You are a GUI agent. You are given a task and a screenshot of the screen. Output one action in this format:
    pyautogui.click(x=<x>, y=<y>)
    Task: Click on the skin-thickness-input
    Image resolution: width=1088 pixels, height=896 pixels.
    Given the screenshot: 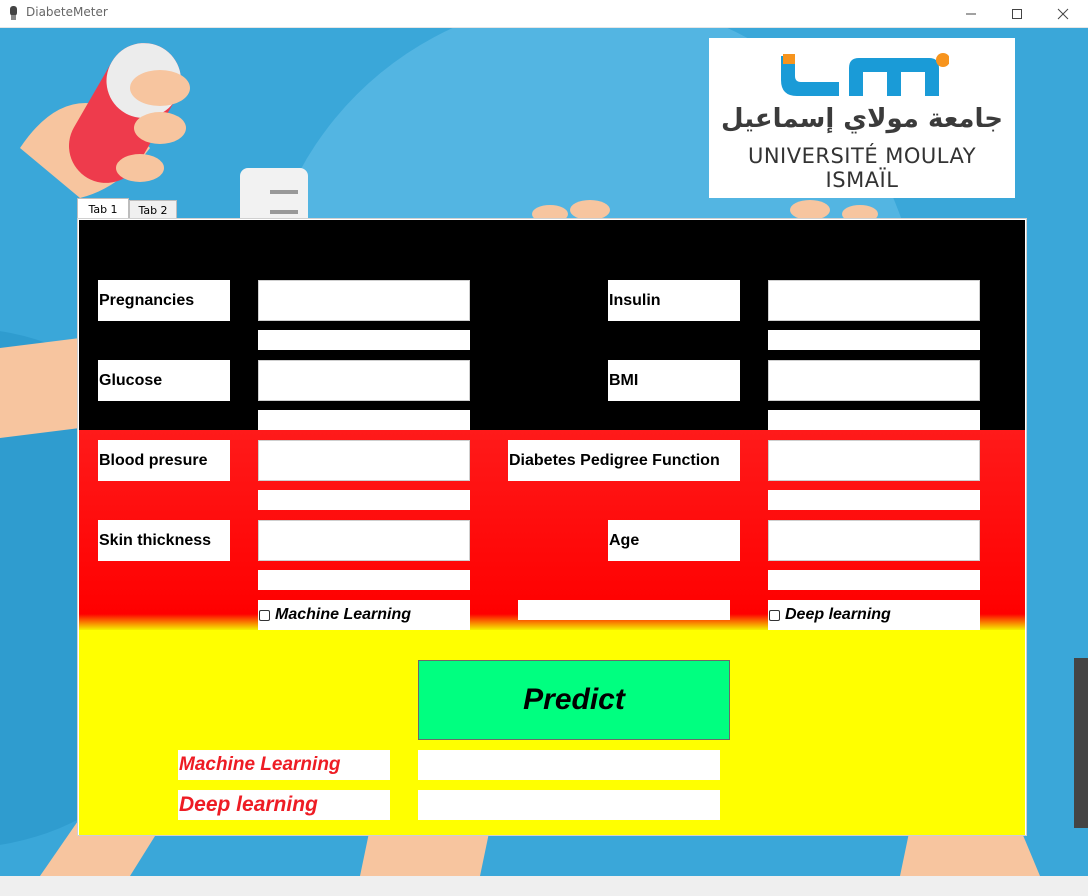 What is the action you would take?
    pyautogui.click(x=364, y=540)
    